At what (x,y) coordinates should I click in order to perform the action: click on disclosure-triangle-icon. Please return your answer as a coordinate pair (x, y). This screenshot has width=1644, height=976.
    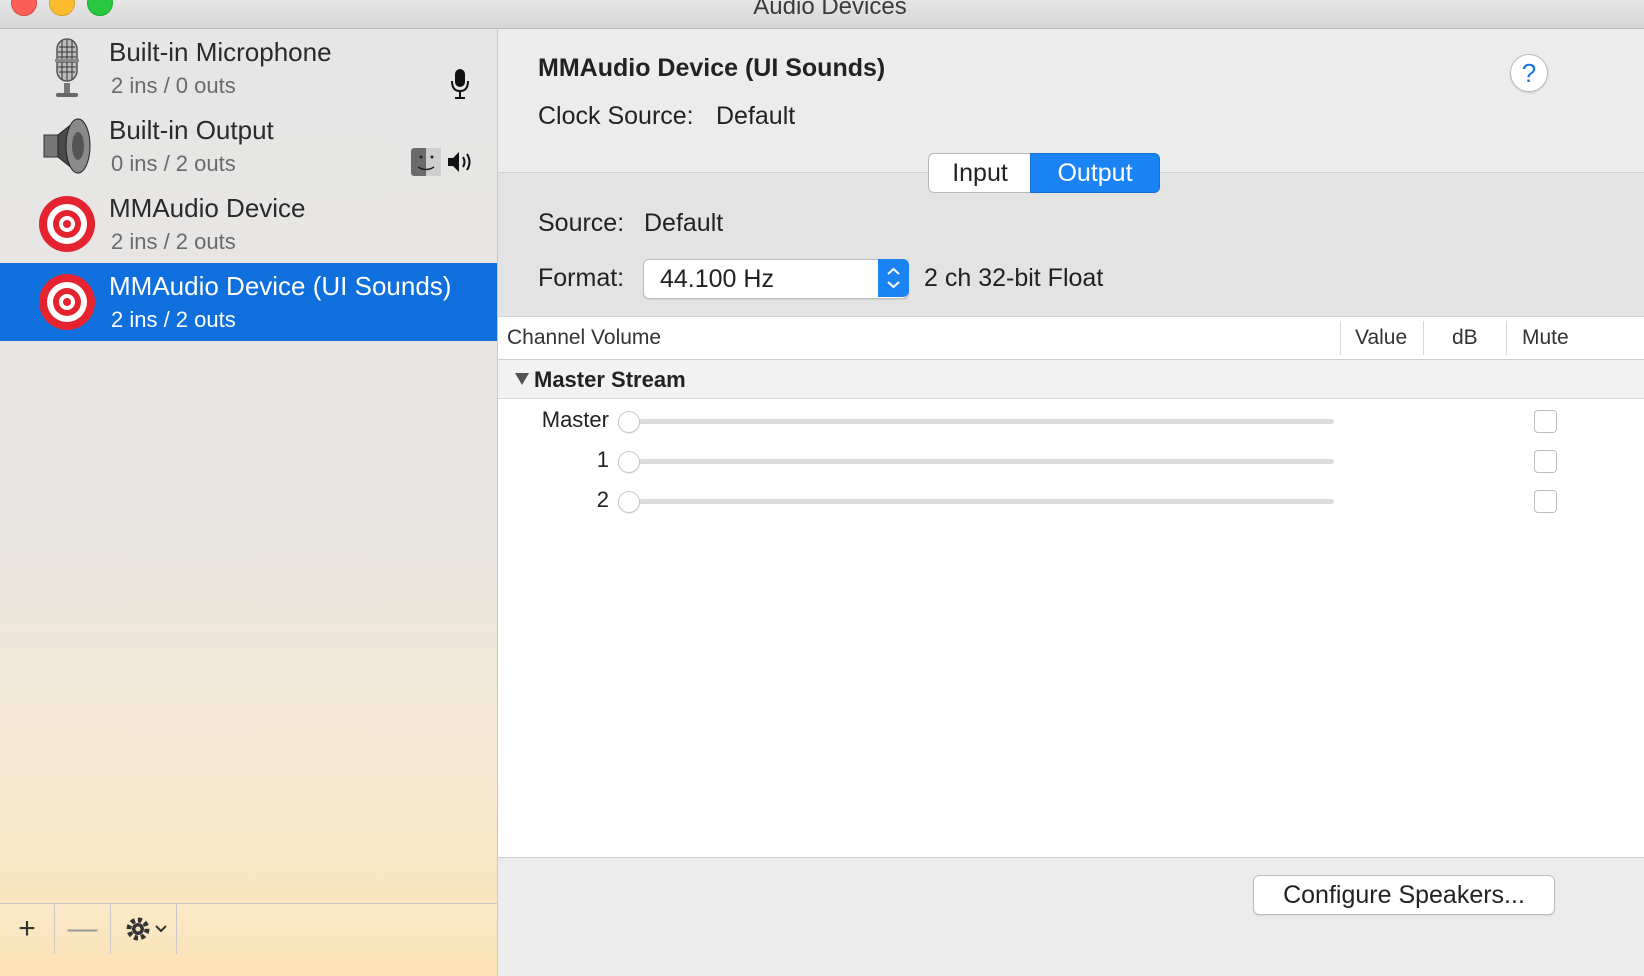
    Looking at the image, I should click on (522, 379).